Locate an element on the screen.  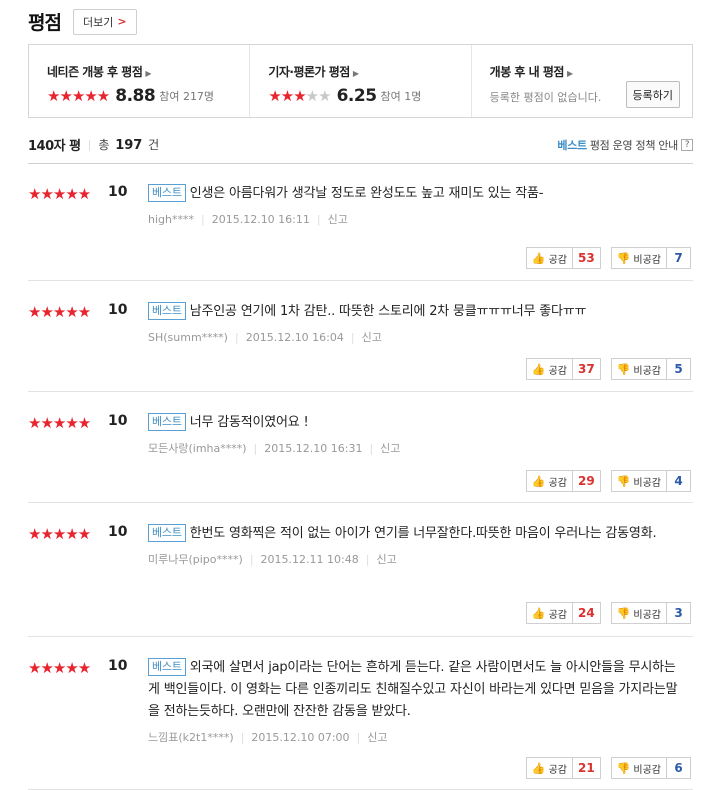
thumbs-down-icon: 👎 is located at coordinates (623, 481).